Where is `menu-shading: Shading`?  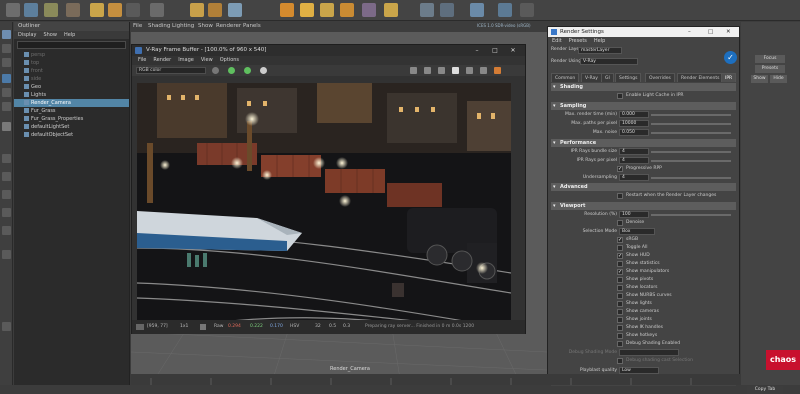 menu-shading: Shading is located at coordinates (159, 26).